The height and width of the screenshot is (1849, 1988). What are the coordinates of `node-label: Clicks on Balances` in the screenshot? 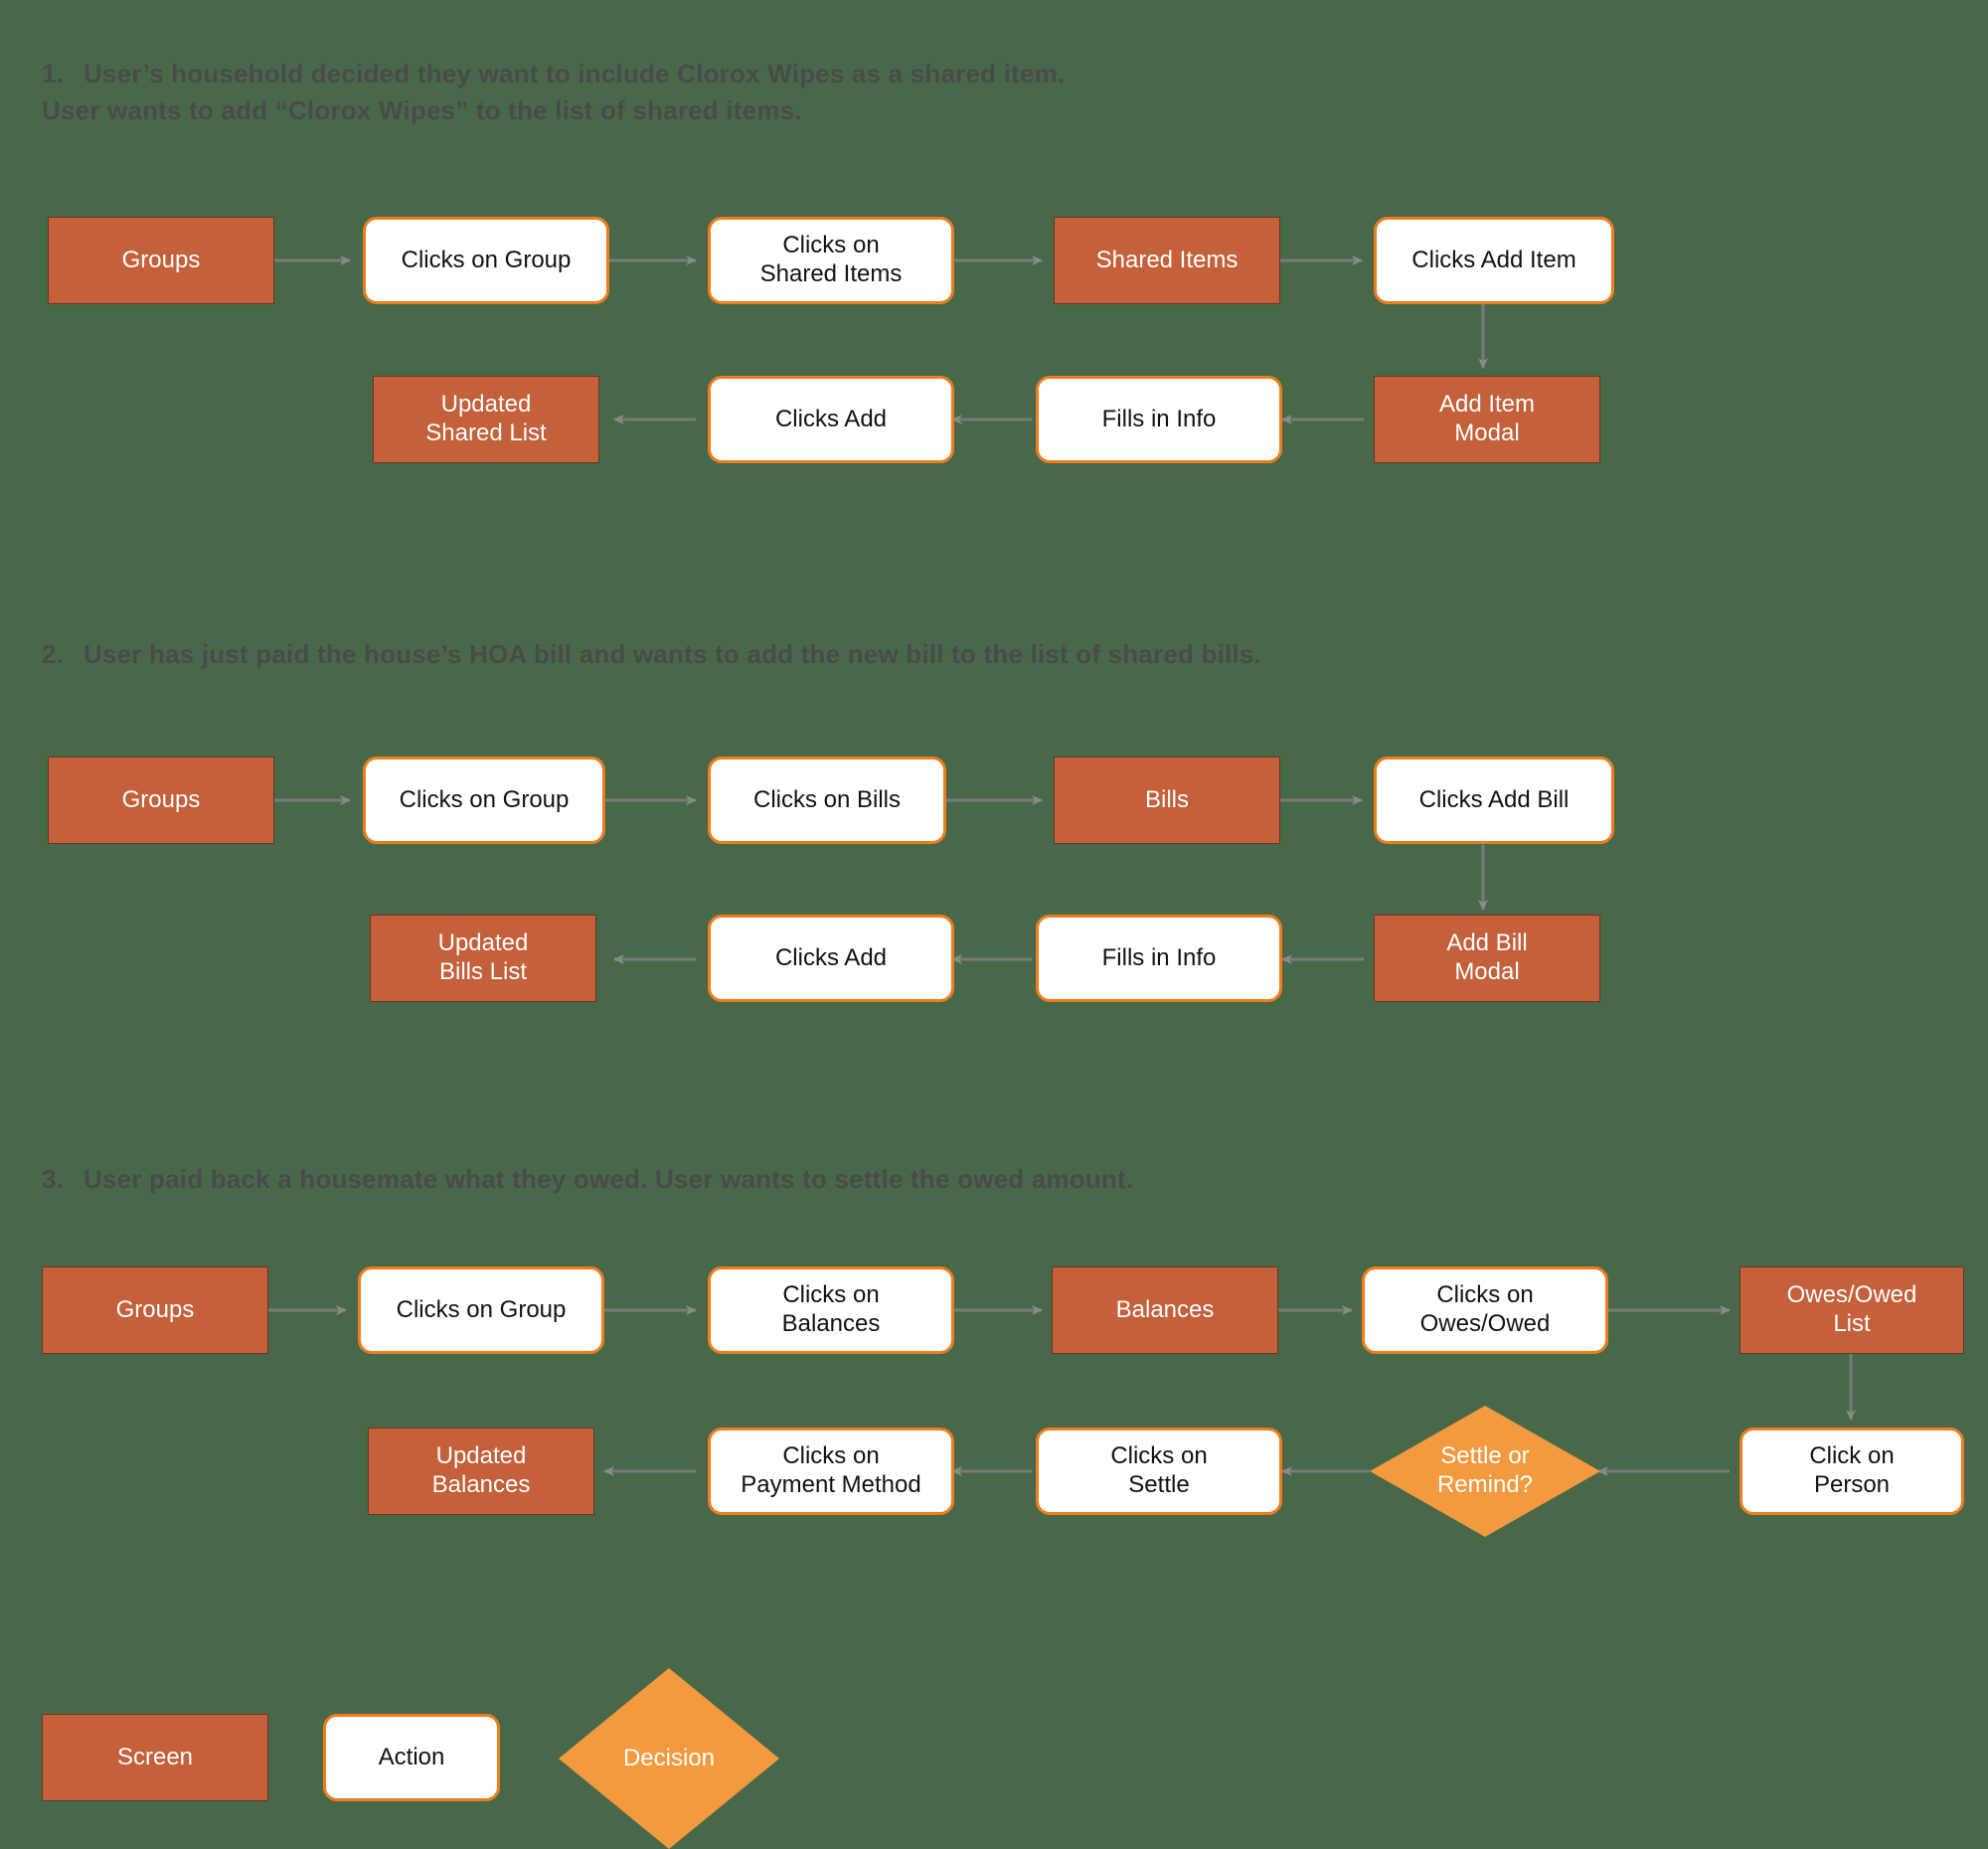 It's located at (831, 1309).